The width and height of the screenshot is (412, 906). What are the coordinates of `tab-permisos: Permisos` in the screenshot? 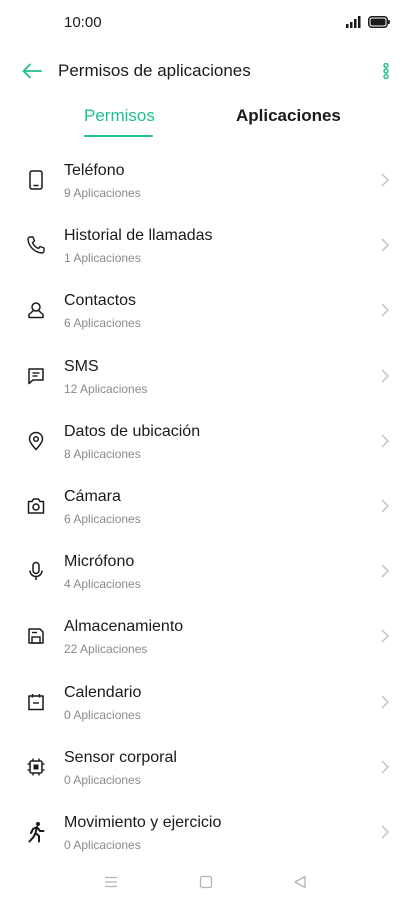 It's located at (119, 116).